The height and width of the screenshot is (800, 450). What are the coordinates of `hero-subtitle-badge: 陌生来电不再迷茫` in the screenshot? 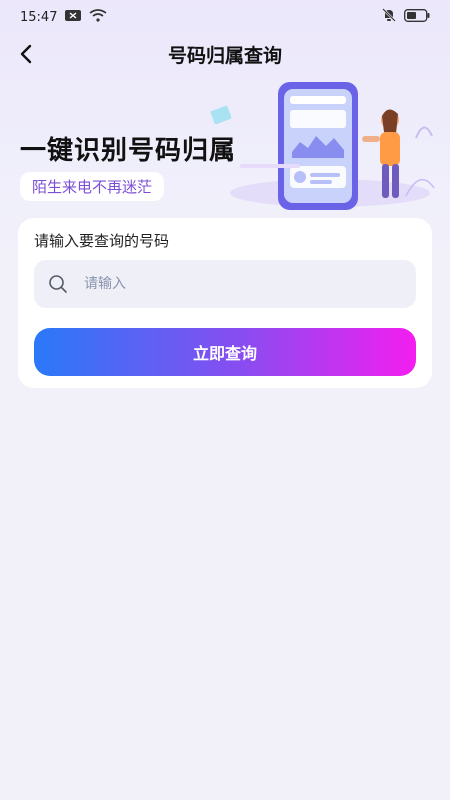 It's located at (92, 186).